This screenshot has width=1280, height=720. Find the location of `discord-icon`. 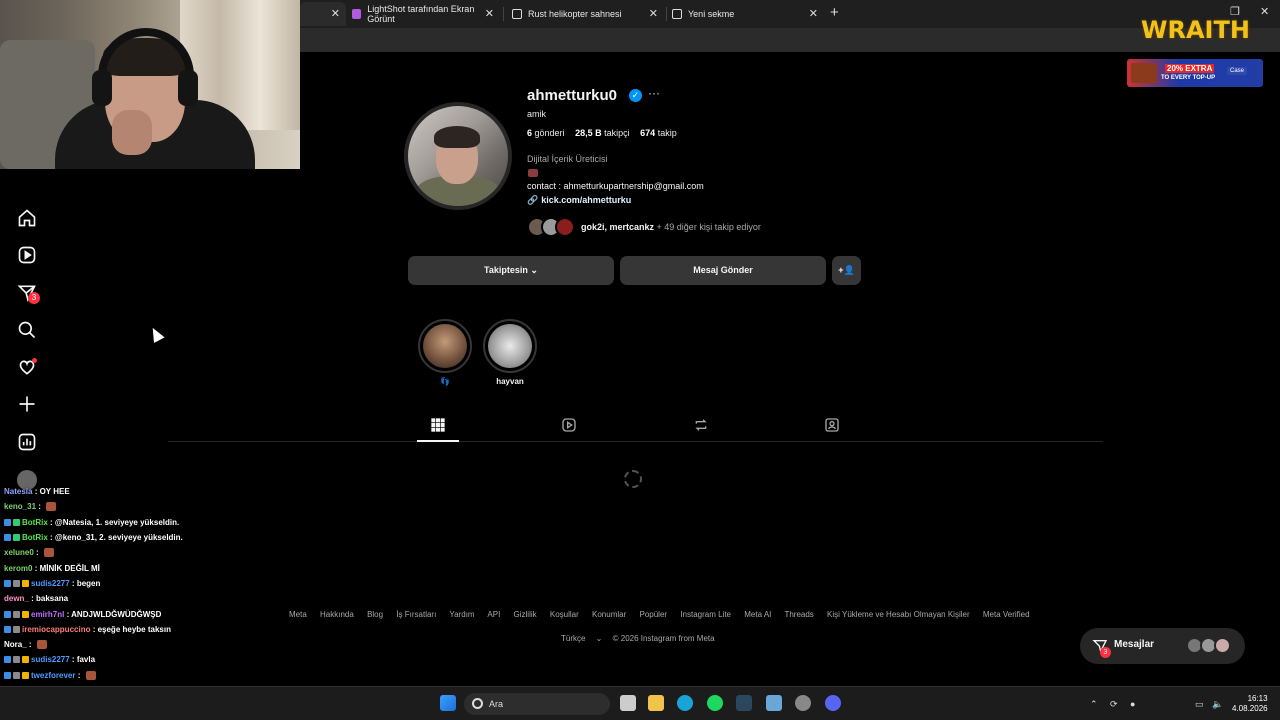

discord-icon is located at coordinates (833, 703).